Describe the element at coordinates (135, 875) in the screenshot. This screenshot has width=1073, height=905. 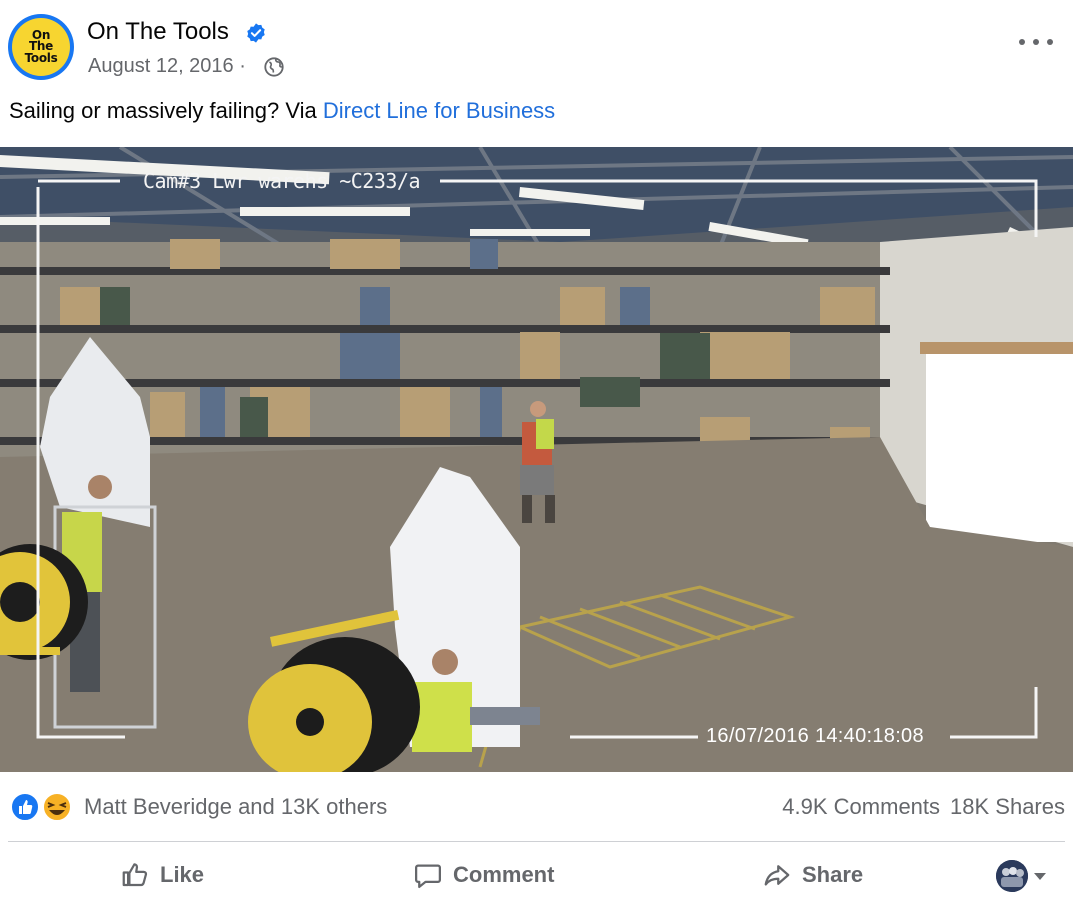
I see `thumbs-up-icon` at that location.